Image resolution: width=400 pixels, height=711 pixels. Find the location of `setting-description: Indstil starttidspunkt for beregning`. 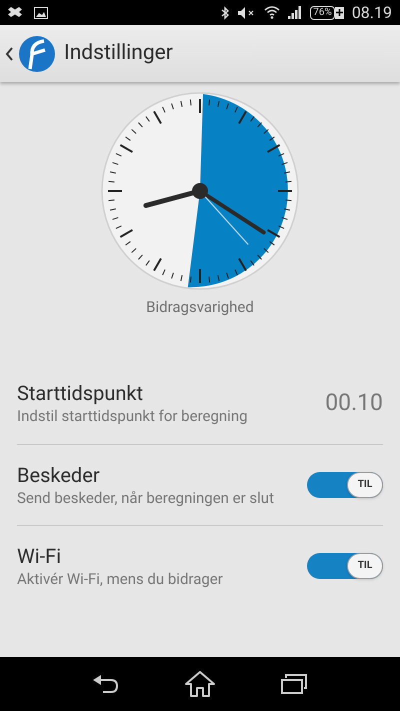

setting-description: Indstil starttidspunkt for beregning is located at coordinates (133, 416).